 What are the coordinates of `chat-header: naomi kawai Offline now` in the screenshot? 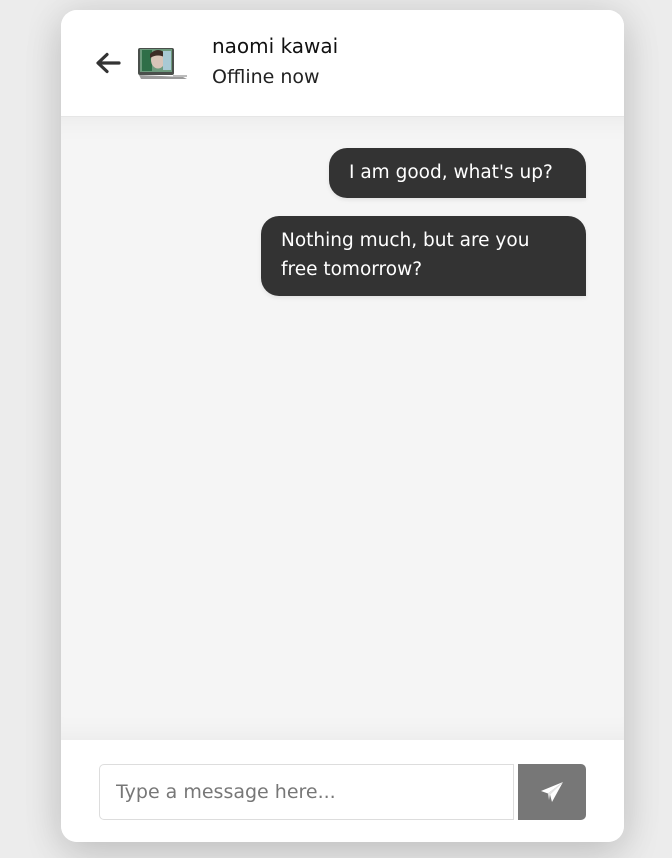 It's located at (342, 63).